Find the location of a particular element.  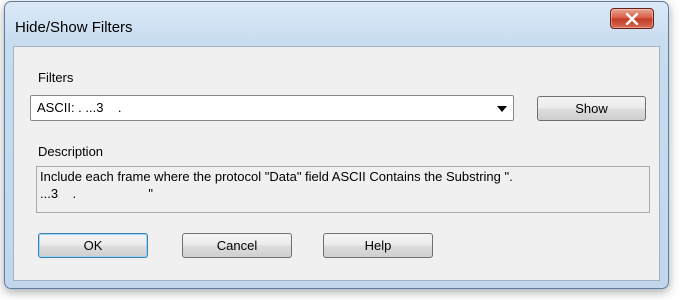

filters-selected-value: ASCII: . ...3 . is located at coordinates (79, 107).